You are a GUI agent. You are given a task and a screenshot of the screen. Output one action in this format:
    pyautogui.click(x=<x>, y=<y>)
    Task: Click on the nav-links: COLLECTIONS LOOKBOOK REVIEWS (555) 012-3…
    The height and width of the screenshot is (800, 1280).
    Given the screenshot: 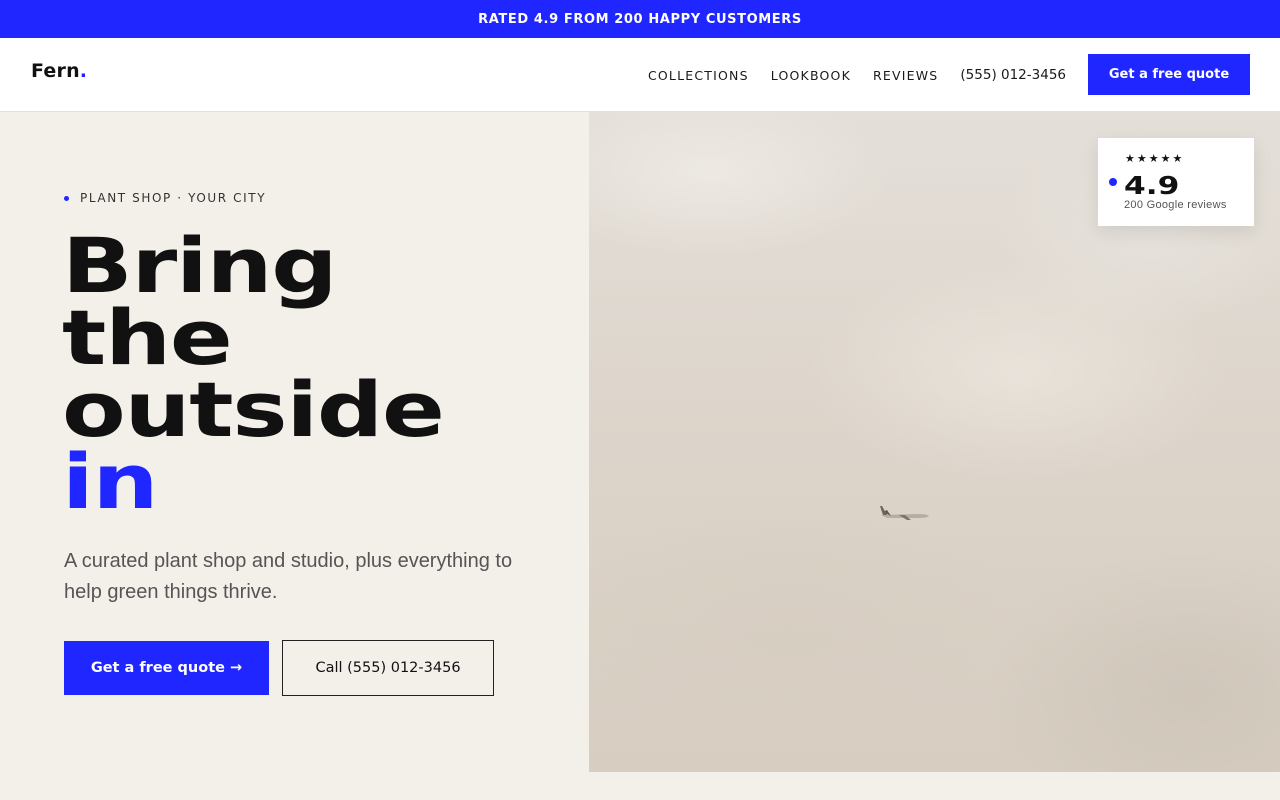 What is the action you would take?
    pyautogui.click(x=857, y=75)
    